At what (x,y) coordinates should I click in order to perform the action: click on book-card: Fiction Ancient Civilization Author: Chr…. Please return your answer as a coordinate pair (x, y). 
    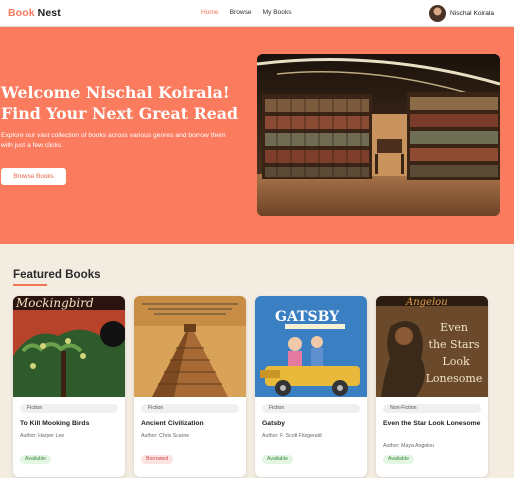
    Looking at the image, I should click on (190, 386).